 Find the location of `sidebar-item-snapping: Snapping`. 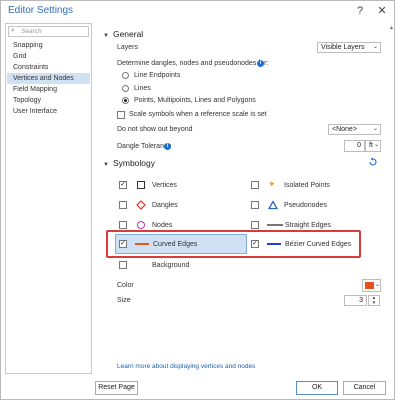

sidebar-item-snapping: Snapping is located at coordinates (48, 45).